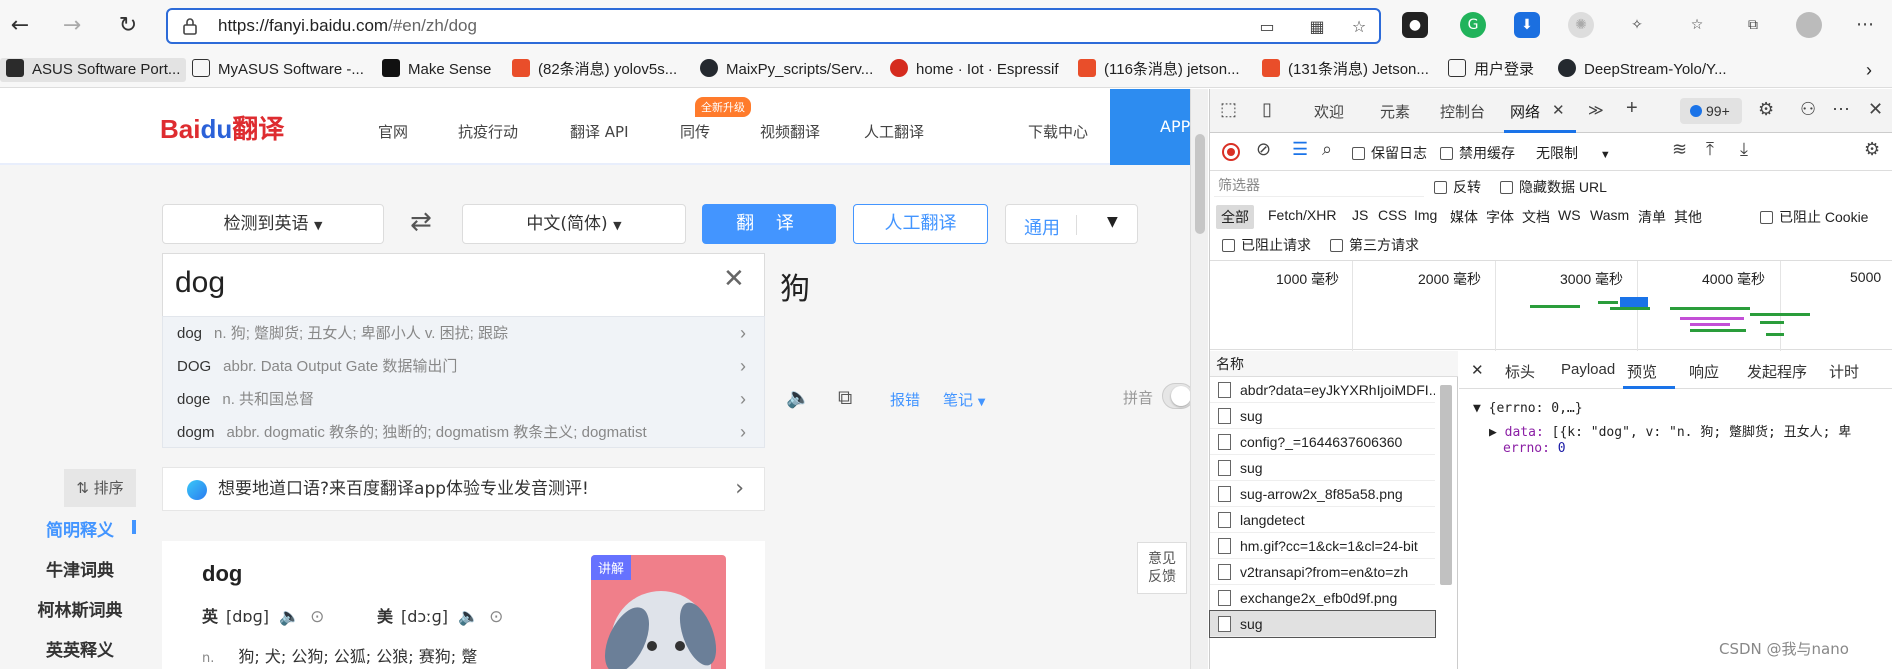 This screenshot has height=669, width=1892. Describe the element at coordinates (1473, 25) in the screenshot. I see `grammarly-icon: G` at that location.